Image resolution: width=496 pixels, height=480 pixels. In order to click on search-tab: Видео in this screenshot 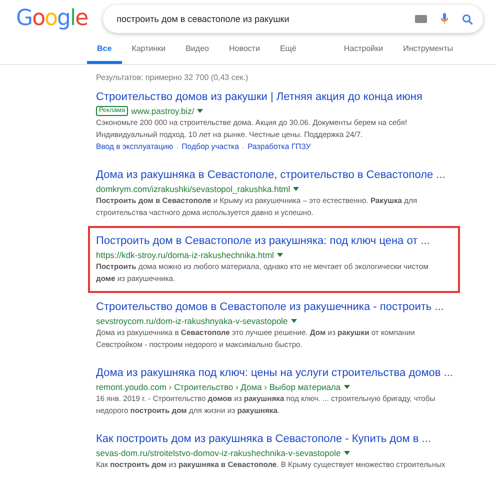, I will do `click(197, 54)`.